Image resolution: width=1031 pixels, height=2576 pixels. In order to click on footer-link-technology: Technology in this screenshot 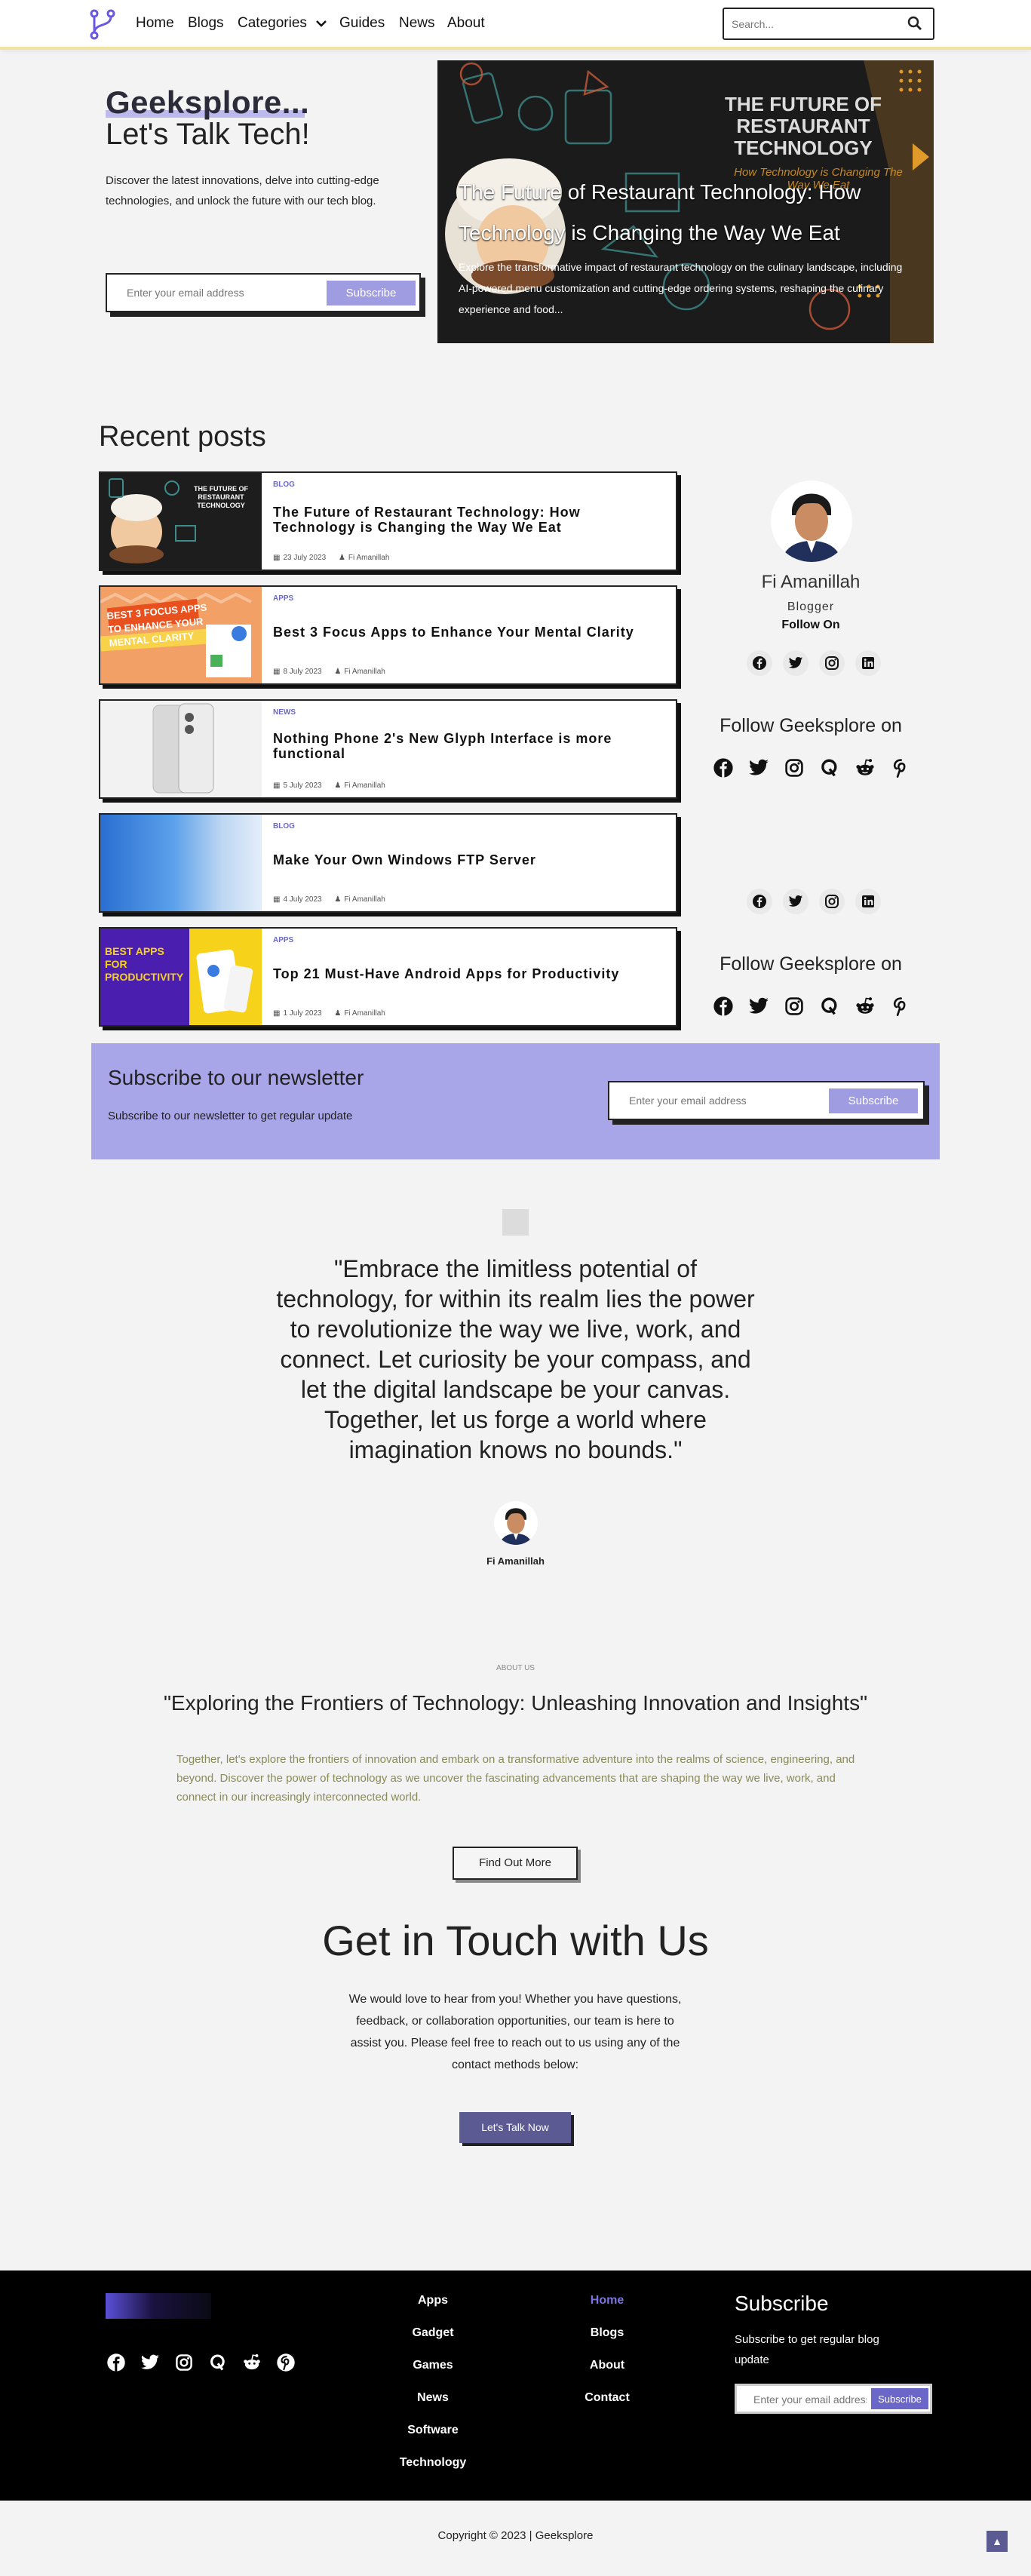, I will do `click(432, 2462)`.